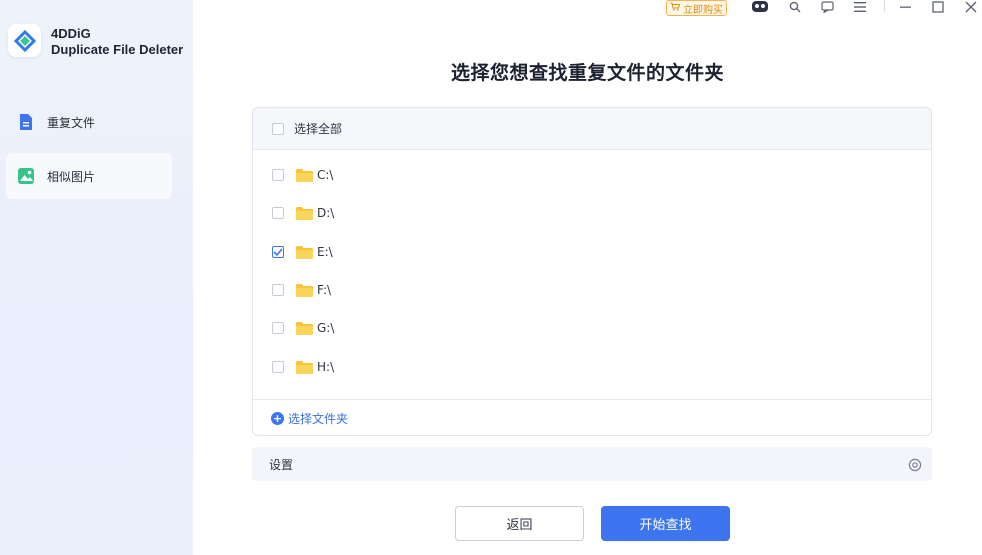 The width and height of the screenshot is (982, 555). I want to click on drive-row: E:\, so click(592, 252).